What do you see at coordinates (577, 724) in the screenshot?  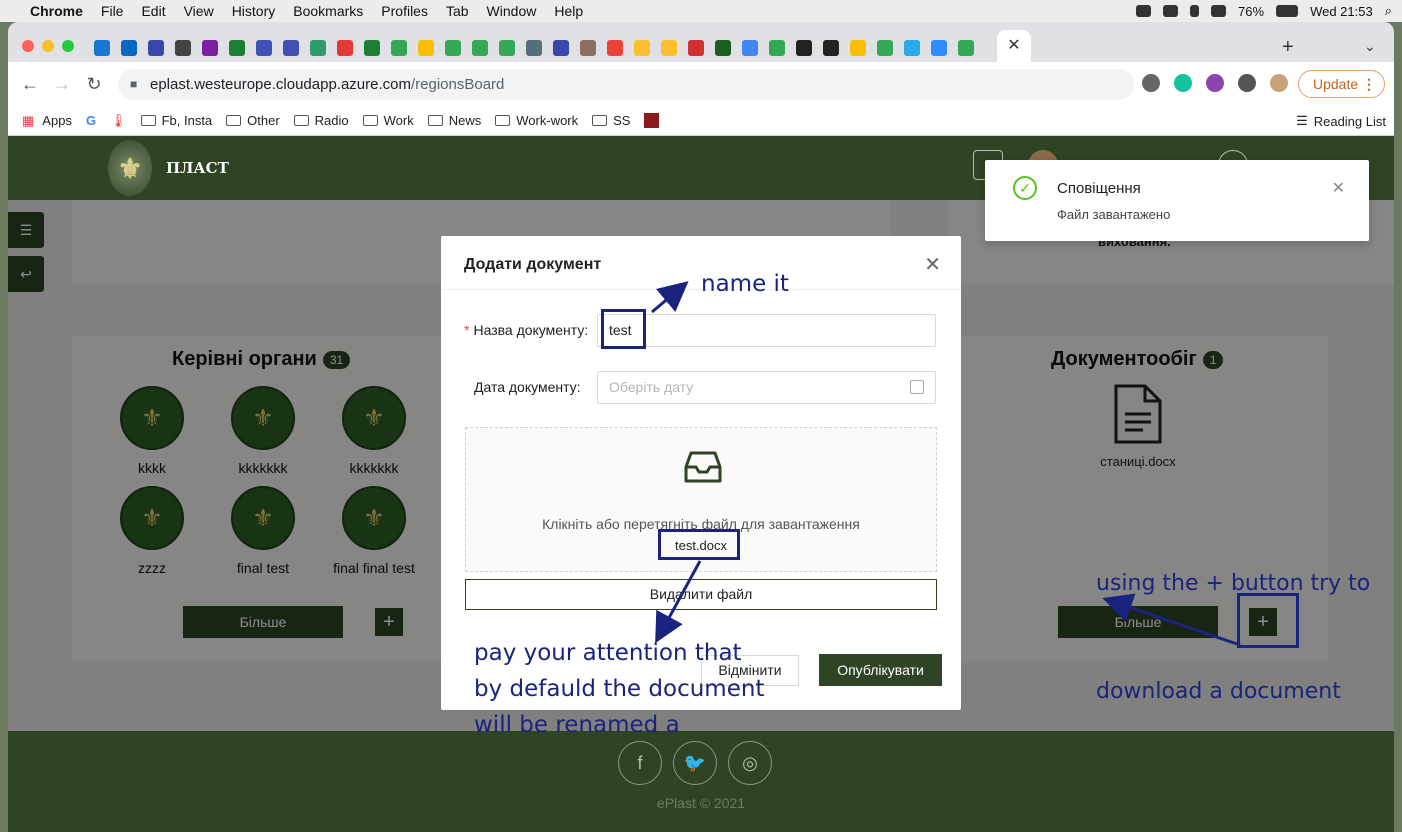 I see `annotation-attention-3: will be renamed a` at bounding box center [577, 724].